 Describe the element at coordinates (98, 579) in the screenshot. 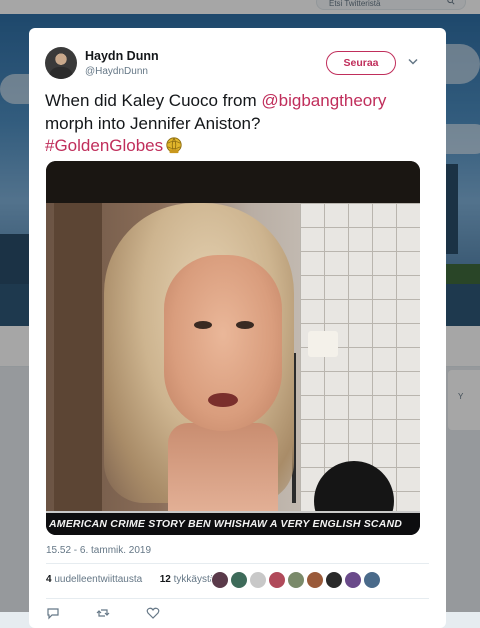

I see `retweets-label: uudelleentwiittausta` at that location.